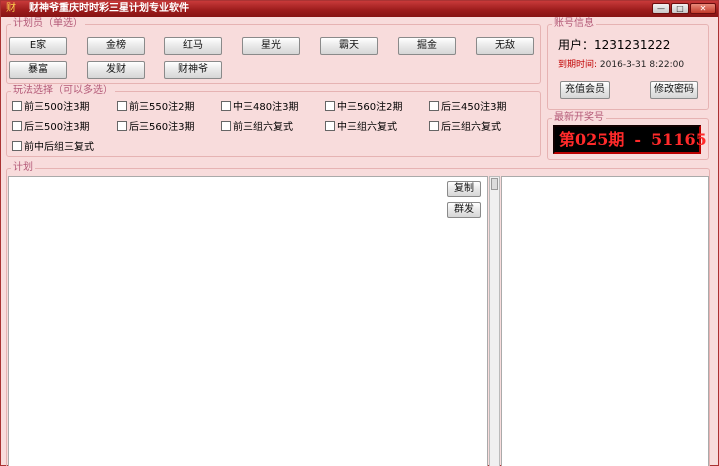  I want to click on planner-button-ejia: E家, so click(38, 46).